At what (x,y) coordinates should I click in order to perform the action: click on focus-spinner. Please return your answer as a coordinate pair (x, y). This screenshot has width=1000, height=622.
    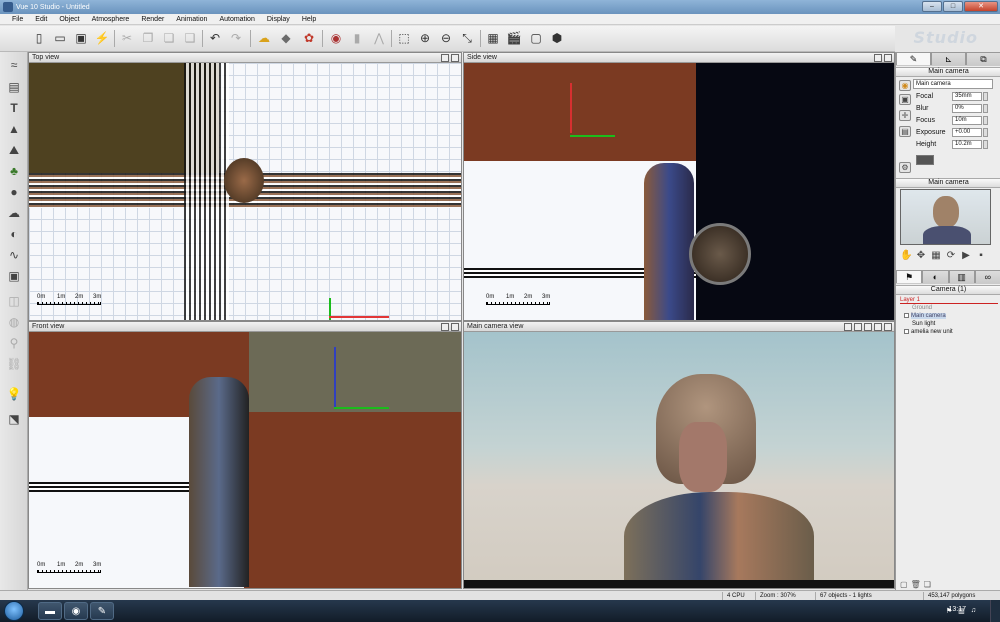
    Looking at the image, I should click on (985, 120).